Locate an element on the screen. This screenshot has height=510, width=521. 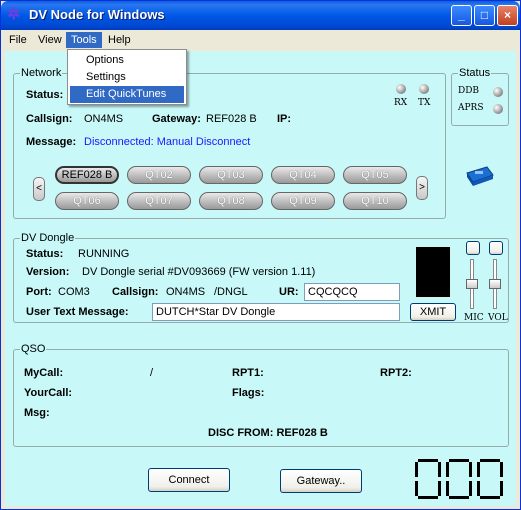
rpt2-label: RPT2: is located at coordinates (396, 373).